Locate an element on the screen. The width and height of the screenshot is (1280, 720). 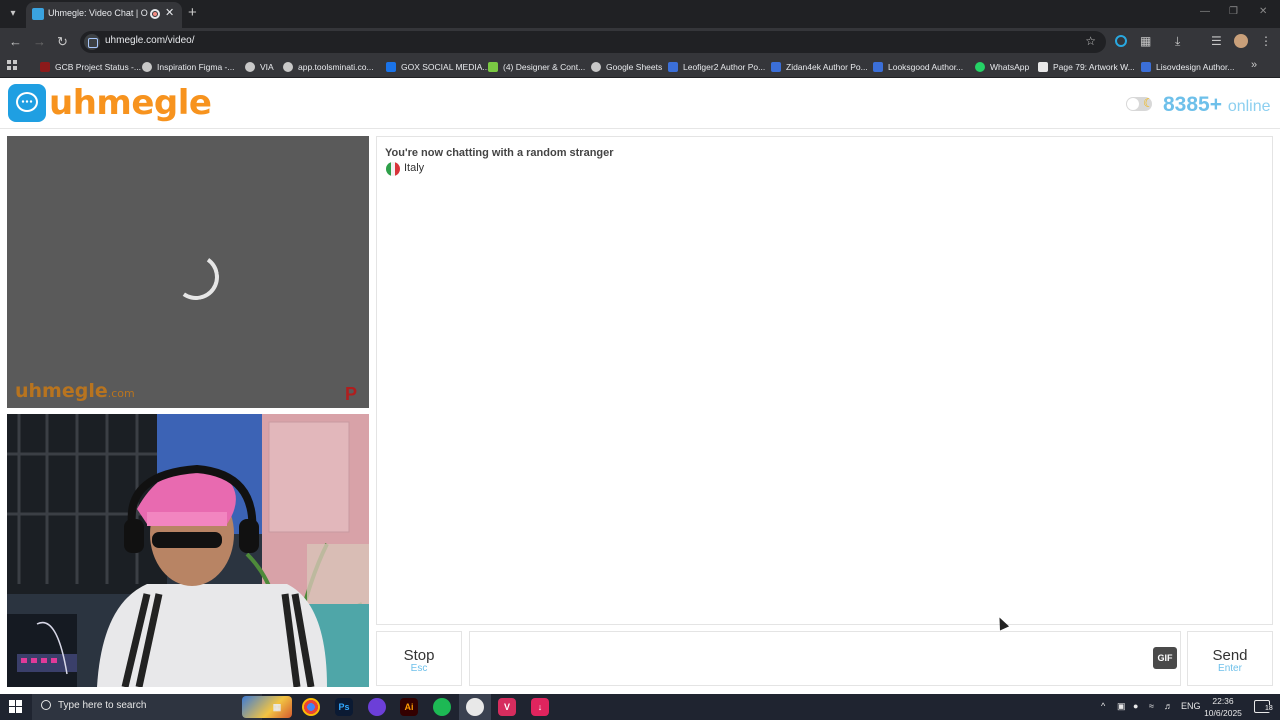
illustrator-icon: Ai is located at coordinates (409, 707).